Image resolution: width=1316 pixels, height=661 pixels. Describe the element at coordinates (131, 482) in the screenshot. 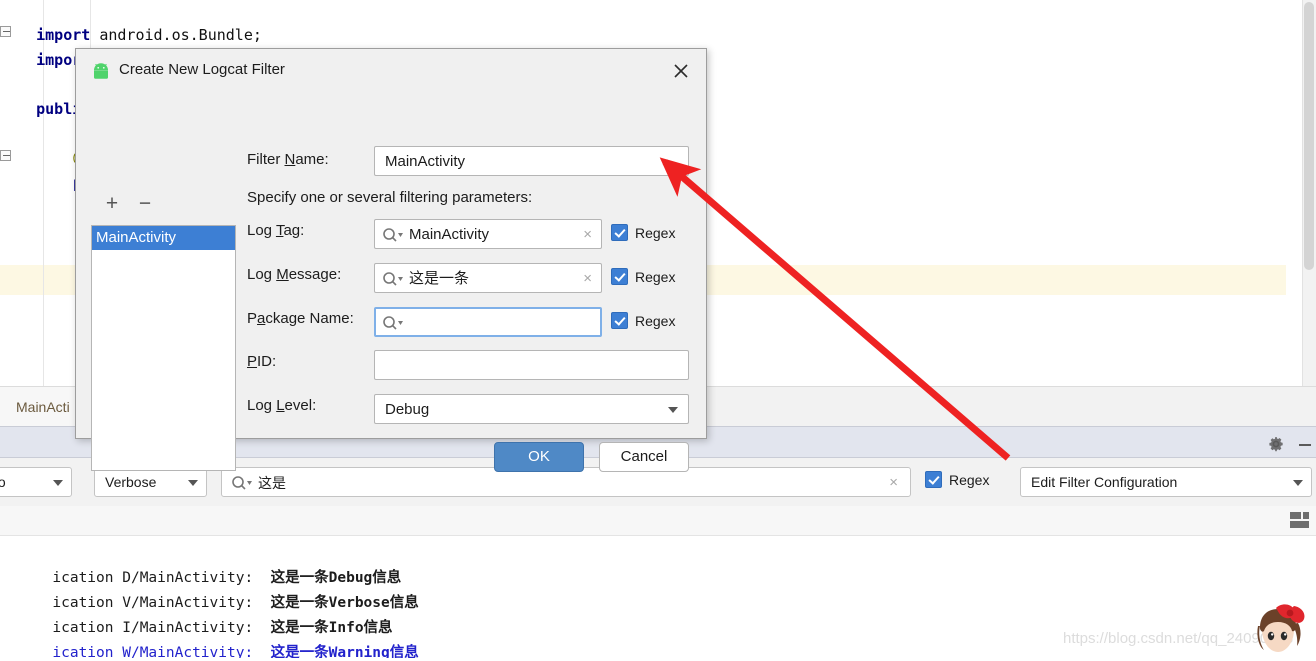

I see `log-level-value: Verbose` at that location.